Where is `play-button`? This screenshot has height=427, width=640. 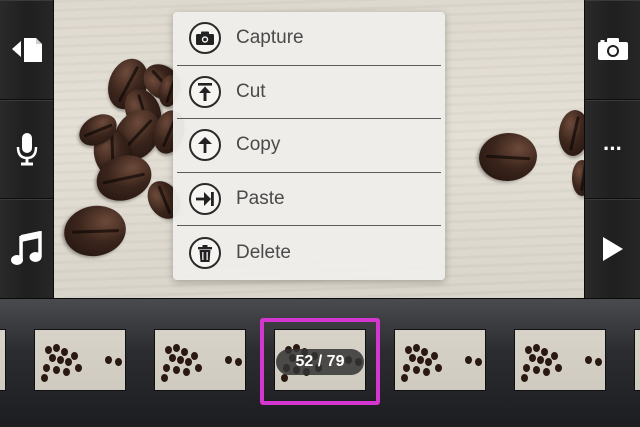 play-button is located at coordinates (612, 248).